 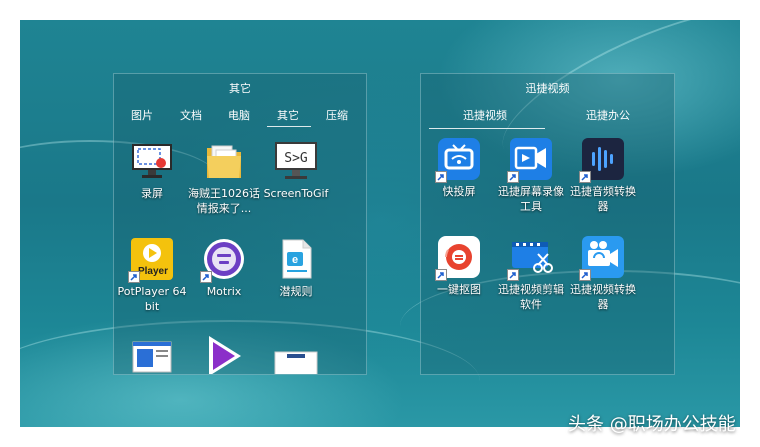 I want to click on window-icon, so click(x=152, y=356).